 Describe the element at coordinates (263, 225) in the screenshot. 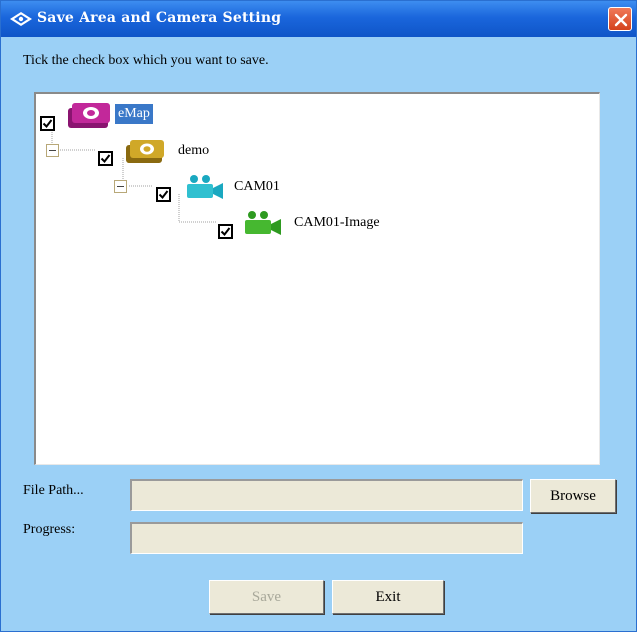

I see `camera-image-icon` at that location.